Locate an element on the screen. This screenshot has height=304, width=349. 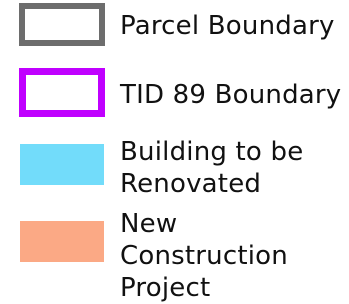
tid-boundary-label: TID 89 Boundary is located at coordinates (231, 95).